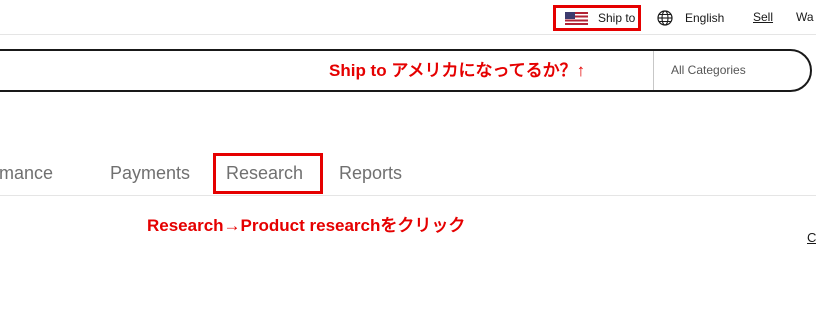 The width and height of the screenshot is (816, 323). Describe the element at coordinates (763, 17) in the screenshot. I see `sell-link: Sell` at that location.